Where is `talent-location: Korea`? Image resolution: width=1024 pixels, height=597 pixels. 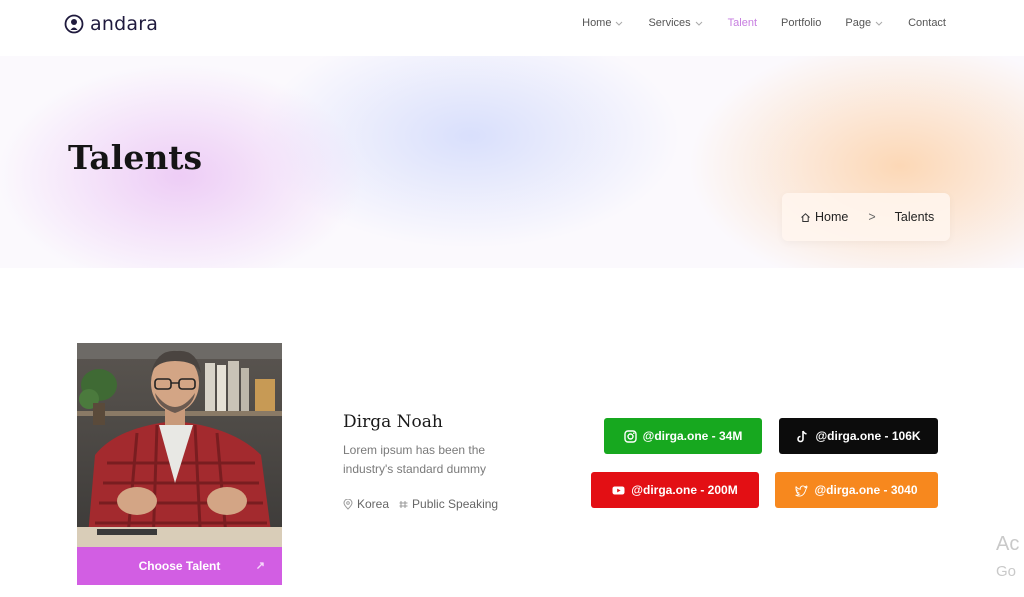
talent-location: Korea is located at coordinates (366, 504).